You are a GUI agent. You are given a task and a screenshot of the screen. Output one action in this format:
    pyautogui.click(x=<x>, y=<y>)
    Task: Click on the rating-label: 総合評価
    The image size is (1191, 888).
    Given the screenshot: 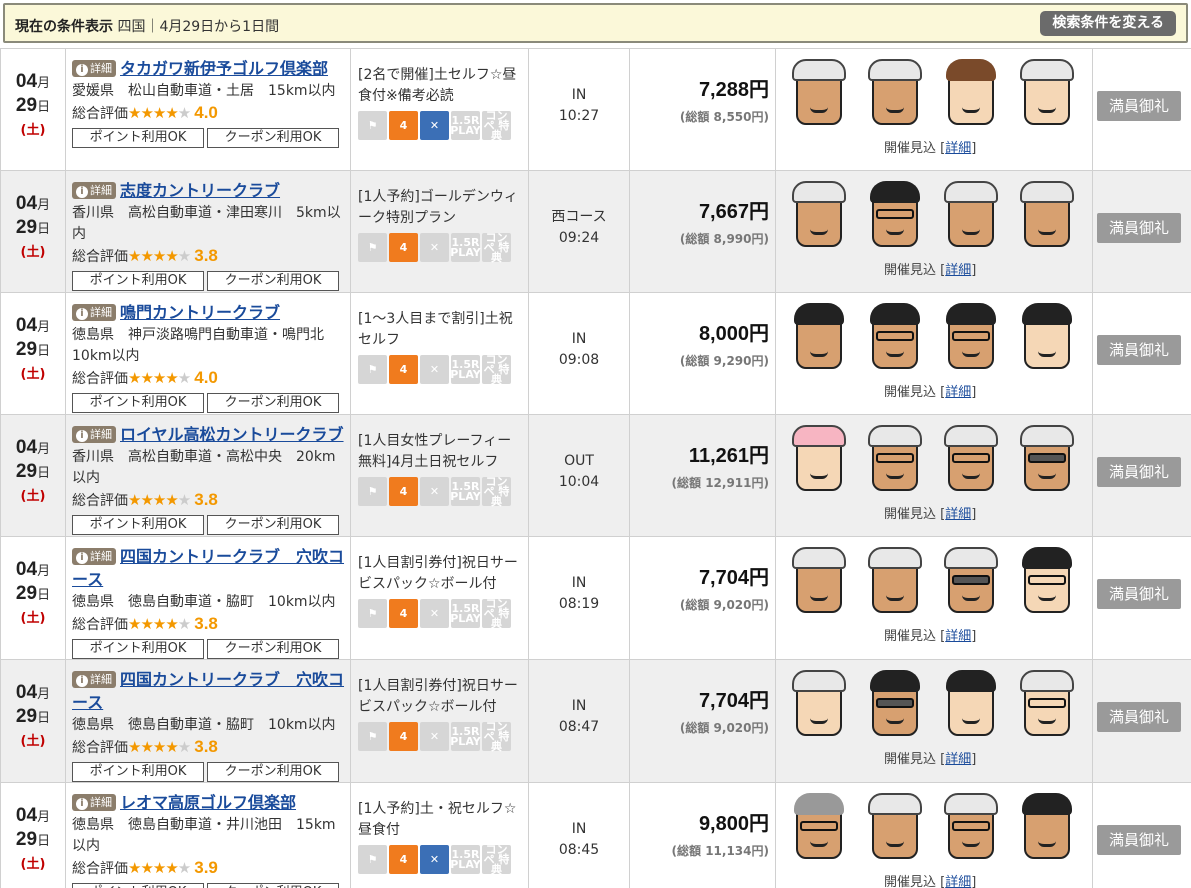 What is the action you would take?
    pyautogui.click(x=100, y=501)
    